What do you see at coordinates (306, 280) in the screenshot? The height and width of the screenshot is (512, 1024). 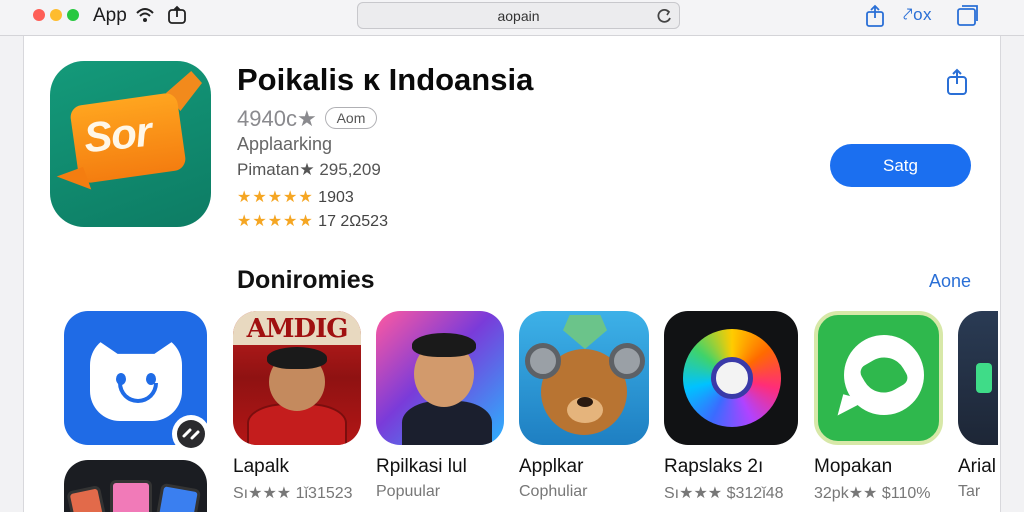 I see `section-title: Doniromies` at bounding box center [306, 280].